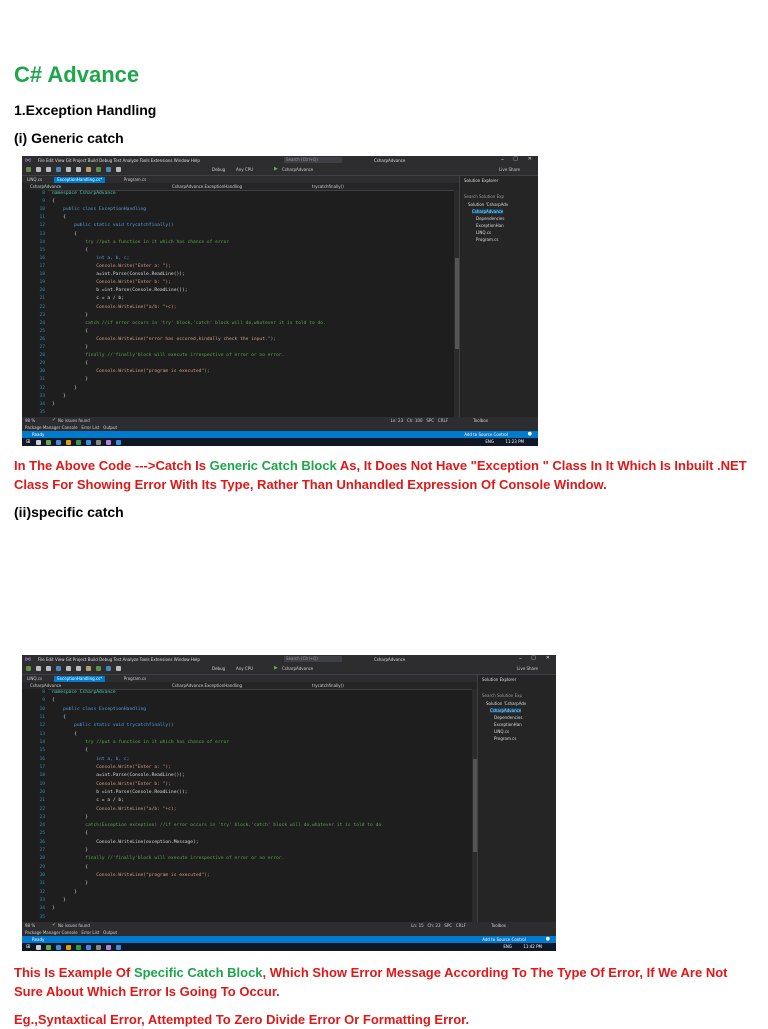 The width and height of the screenshot is (768, 1029). I want to click on code-line: b =int.Parse(Console.ReadLine());, so click(120, 291).